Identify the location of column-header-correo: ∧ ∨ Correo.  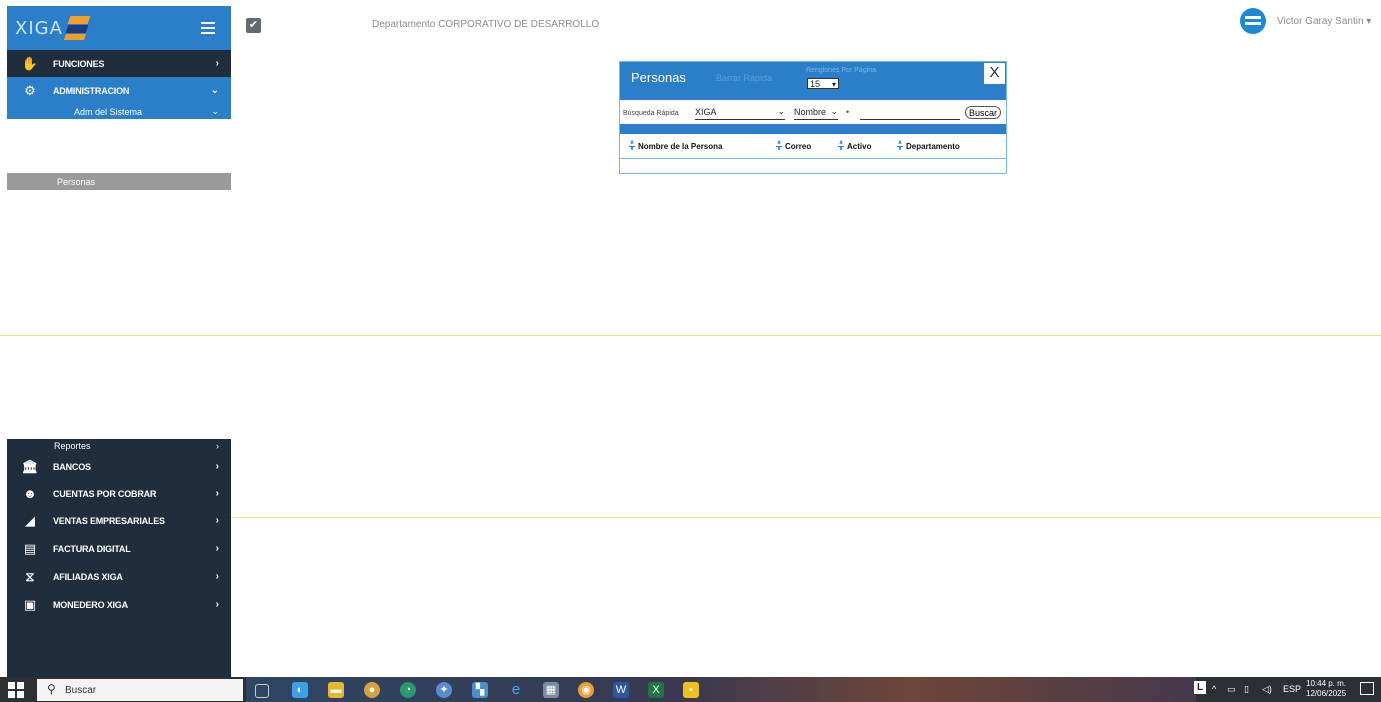
(794, 146).